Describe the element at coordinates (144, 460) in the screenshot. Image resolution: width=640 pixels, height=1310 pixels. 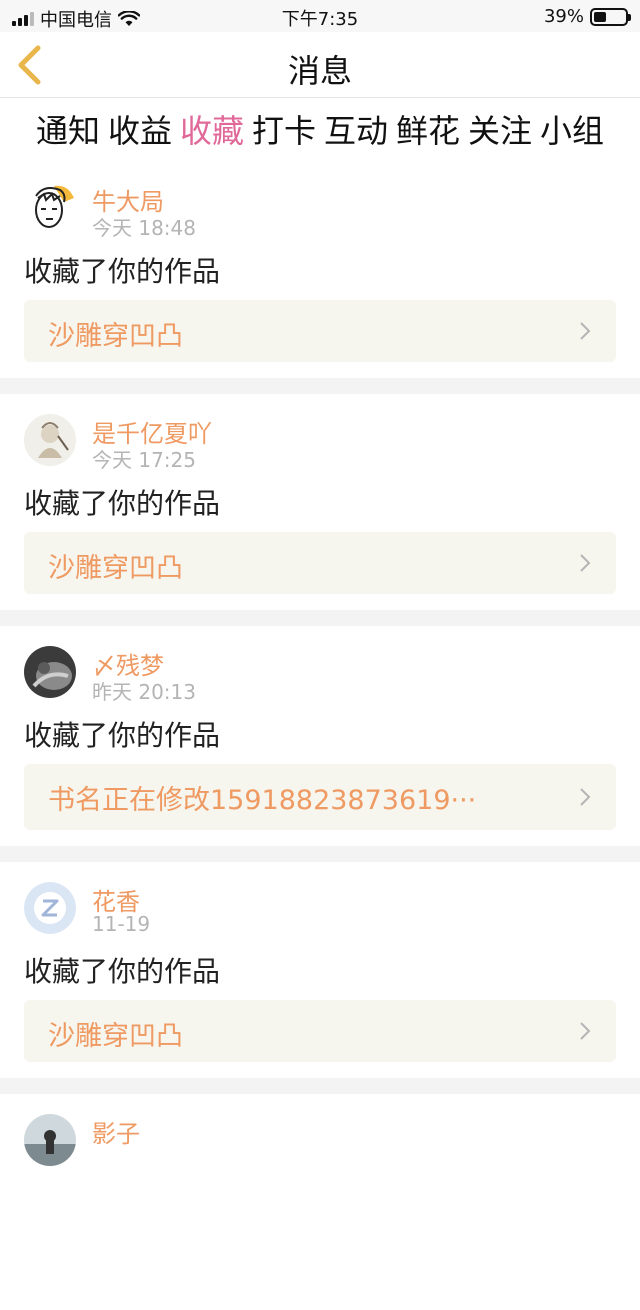
I see `timestamp: 今天 17:25` at that location.